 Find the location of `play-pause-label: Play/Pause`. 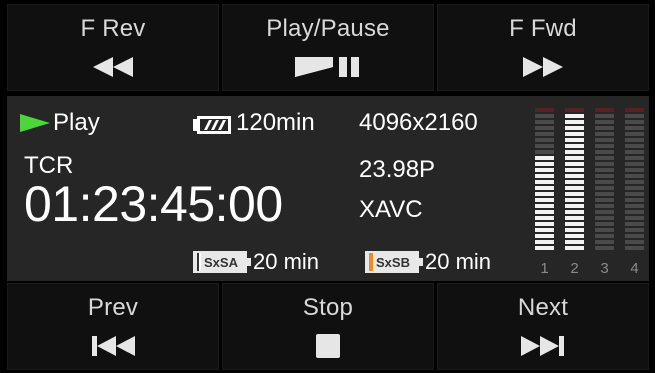

play-pause-label: Play/Pause is located at coordinates (328, 28).